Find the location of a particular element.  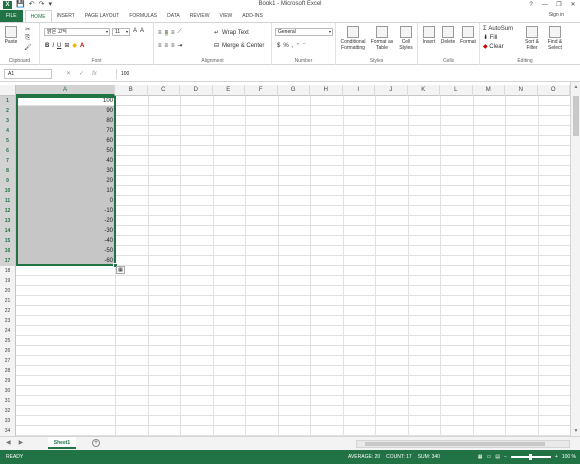

copy-icon: ⎘ is located at coordinates (27, 38).